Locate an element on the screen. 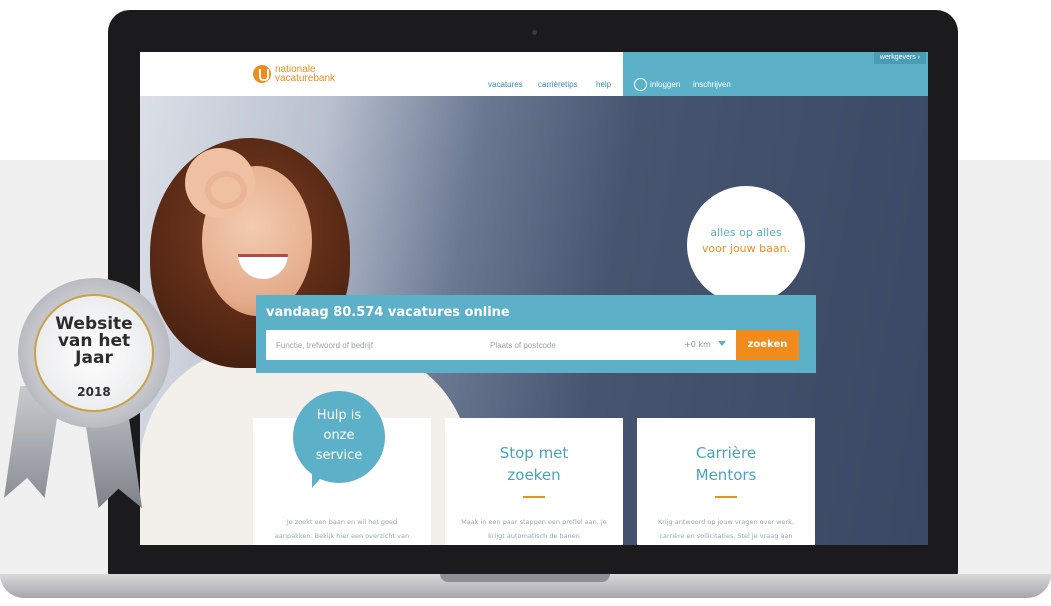  nav-carrieretips: carrièretips is located at coordinates (558, 84).